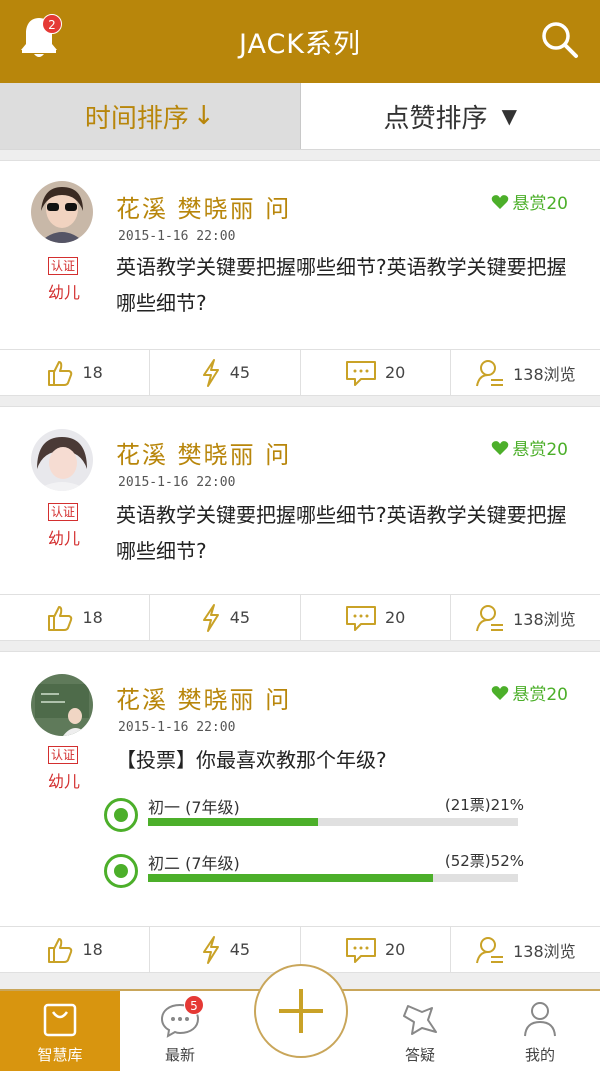 The width and height of the screenshot is (600, 1071). What do you see at coordinates (346, 760) in the screenshot?
I see `question-text: 【投票】你最喜欢教那个年级?` at bounding box center [346, 760].